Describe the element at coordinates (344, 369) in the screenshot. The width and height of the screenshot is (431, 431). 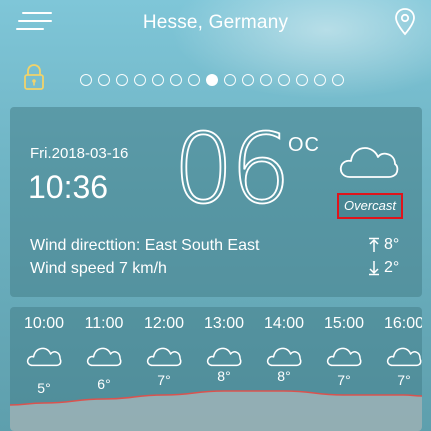
I see `hourly-item: 15:00 7°` at that location.